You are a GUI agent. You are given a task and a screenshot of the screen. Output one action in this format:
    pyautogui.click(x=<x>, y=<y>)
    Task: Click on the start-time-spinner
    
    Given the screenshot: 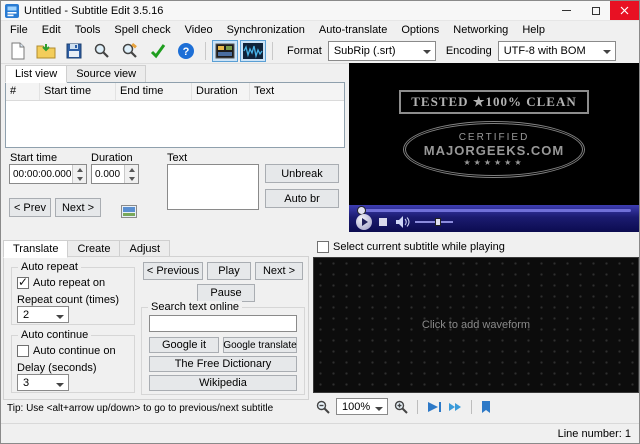 What is the action you would take?
    pyautogui.click(x=79, y=174)
    